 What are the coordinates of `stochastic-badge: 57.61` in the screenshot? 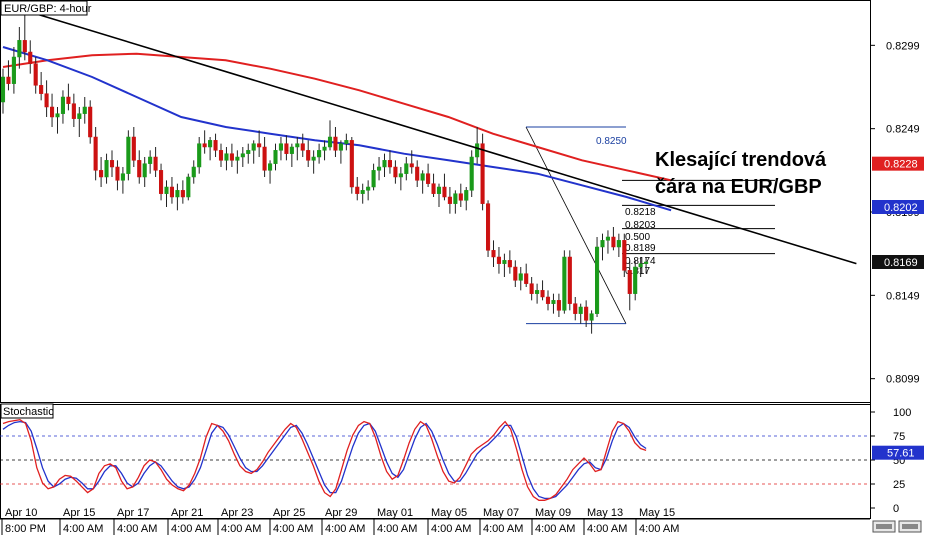 It's located at (898, 452).